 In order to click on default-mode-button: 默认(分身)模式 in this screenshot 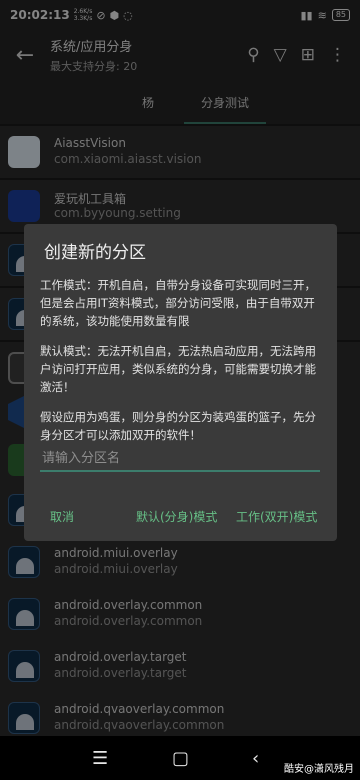, I will do `click(176, 516)`.